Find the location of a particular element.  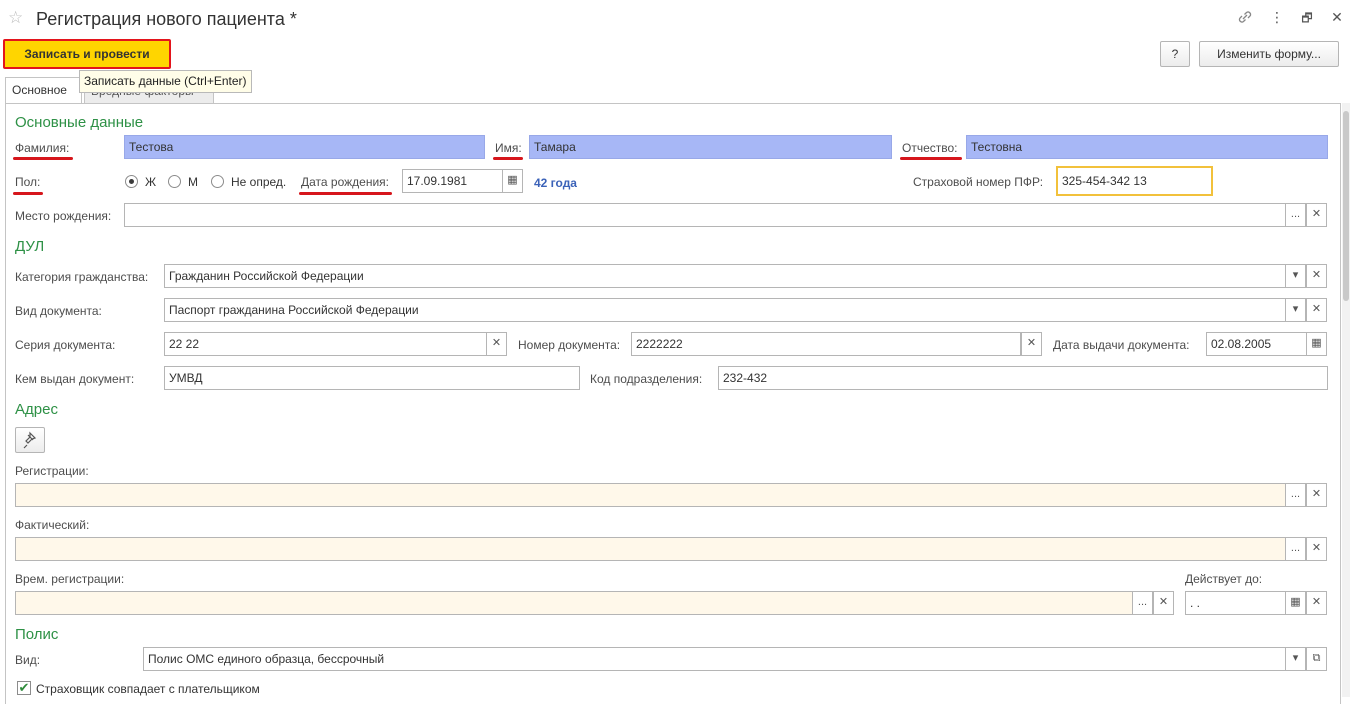

surname-input: Тестова is located at coordinates (304, 147).